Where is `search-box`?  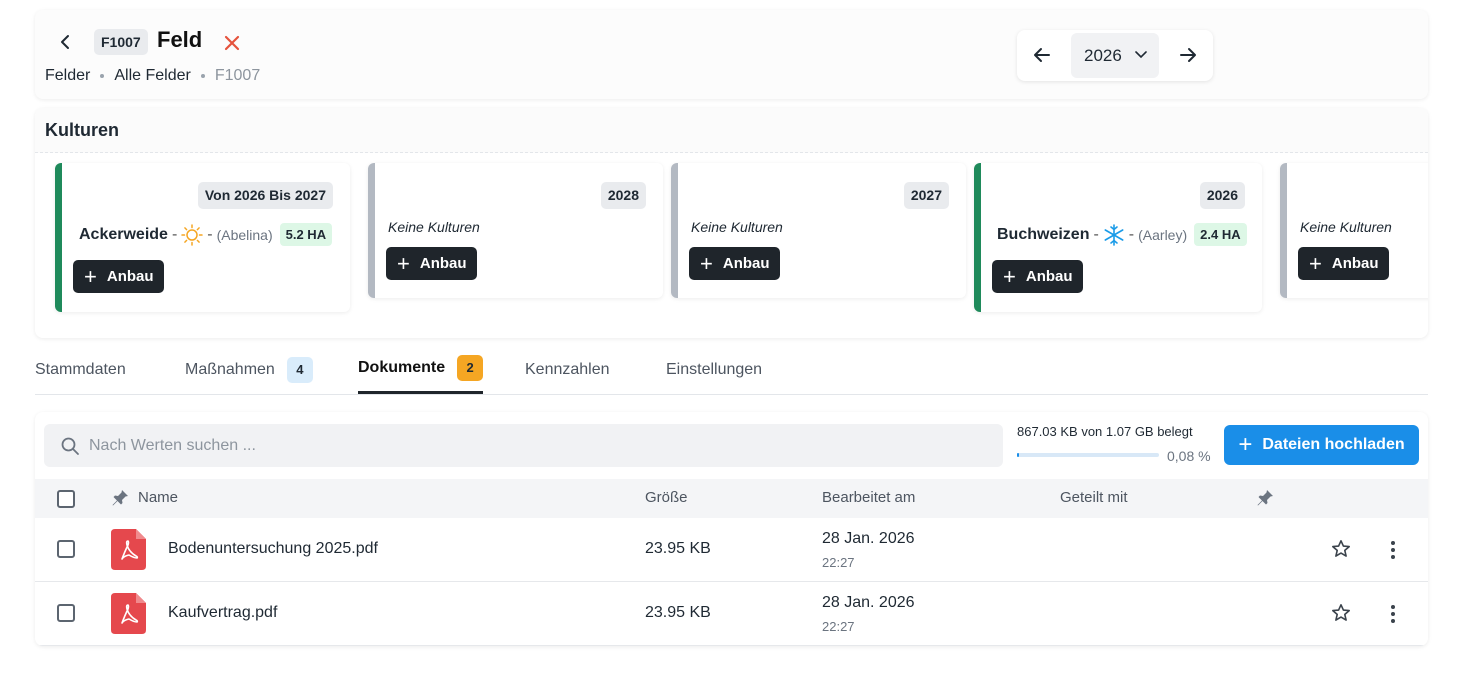 search-box is located at coordinates (523, 445).